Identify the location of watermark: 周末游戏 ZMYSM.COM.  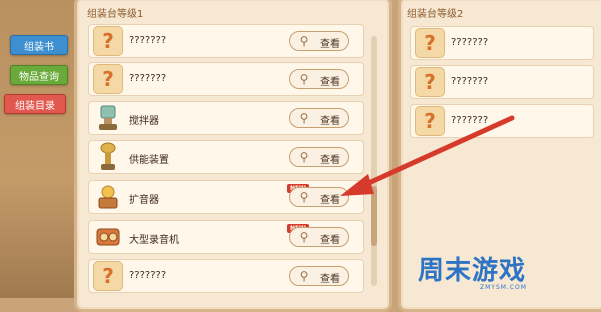
(508, 273).